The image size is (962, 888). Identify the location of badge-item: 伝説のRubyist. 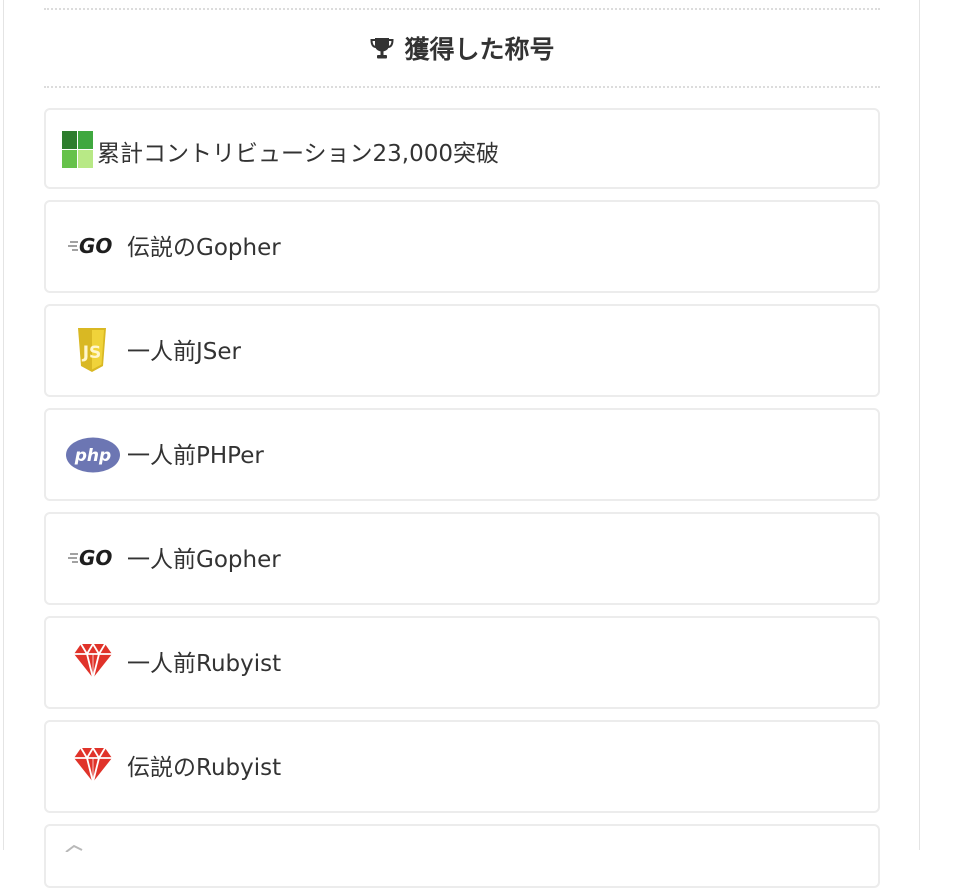
(462, 766).